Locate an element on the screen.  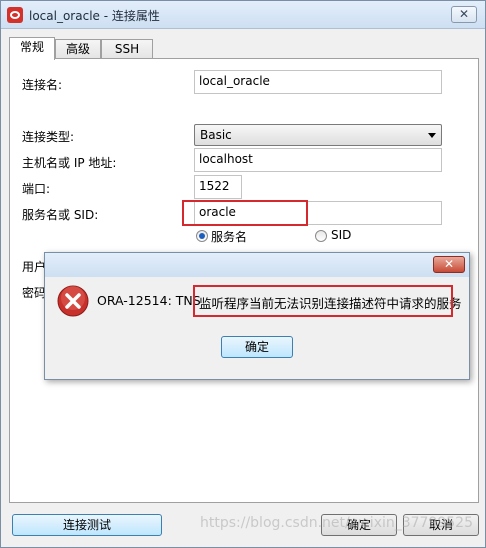
test-connection-button: 连接测试 is located at coordinates (87, 525).